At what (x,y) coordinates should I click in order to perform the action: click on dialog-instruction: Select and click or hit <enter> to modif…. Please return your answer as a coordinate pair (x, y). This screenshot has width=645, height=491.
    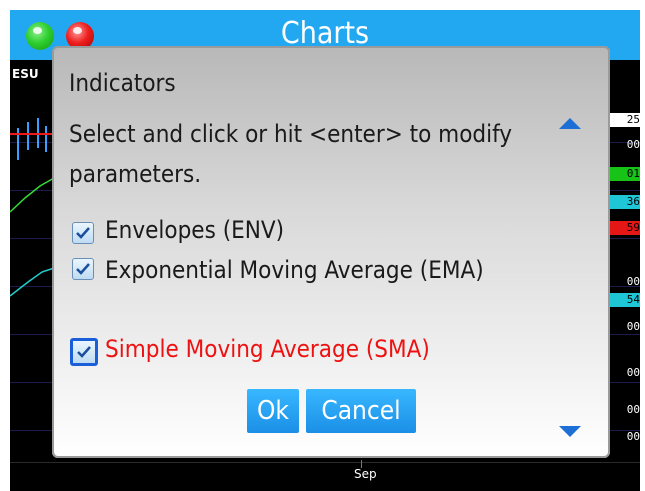
    Looking at the image, I should click on (291, 154).